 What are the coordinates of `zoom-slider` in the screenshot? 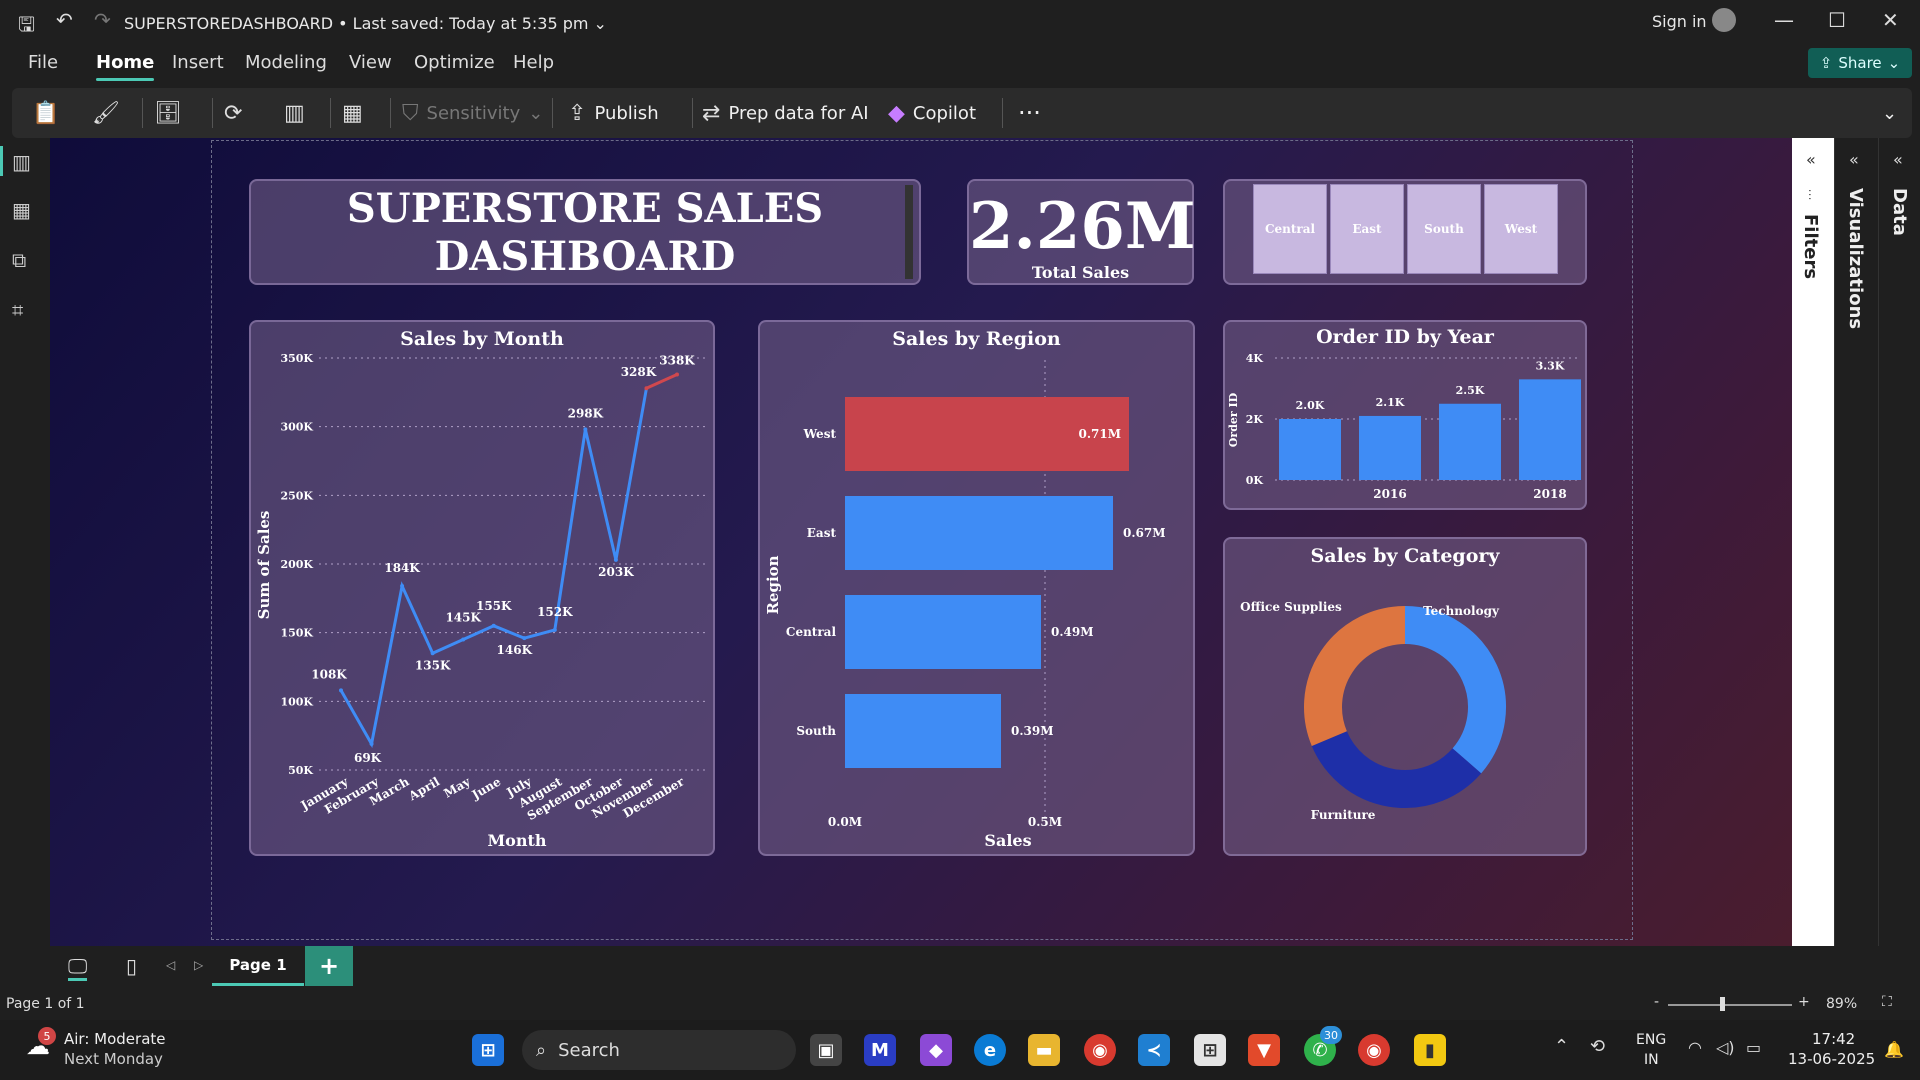 It's located at (1730, 1005).